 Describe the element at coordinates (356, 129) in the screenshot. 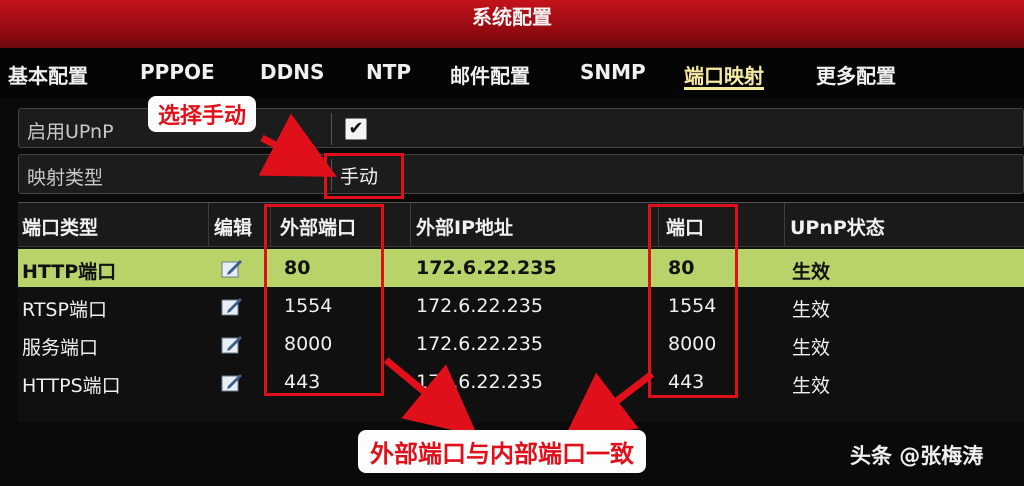

I see `upnp-checkbox: ✔` at that location.